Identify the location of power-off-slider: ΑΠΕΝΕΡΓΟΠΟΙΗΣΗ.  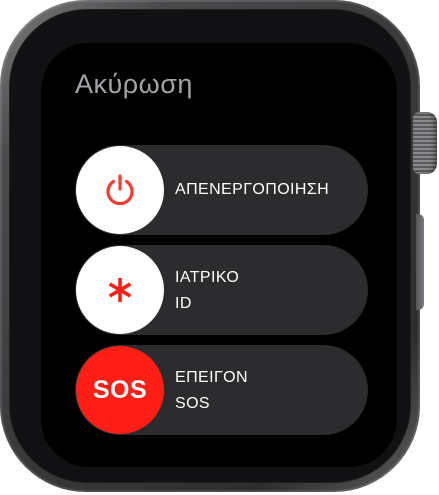
(221, 190).